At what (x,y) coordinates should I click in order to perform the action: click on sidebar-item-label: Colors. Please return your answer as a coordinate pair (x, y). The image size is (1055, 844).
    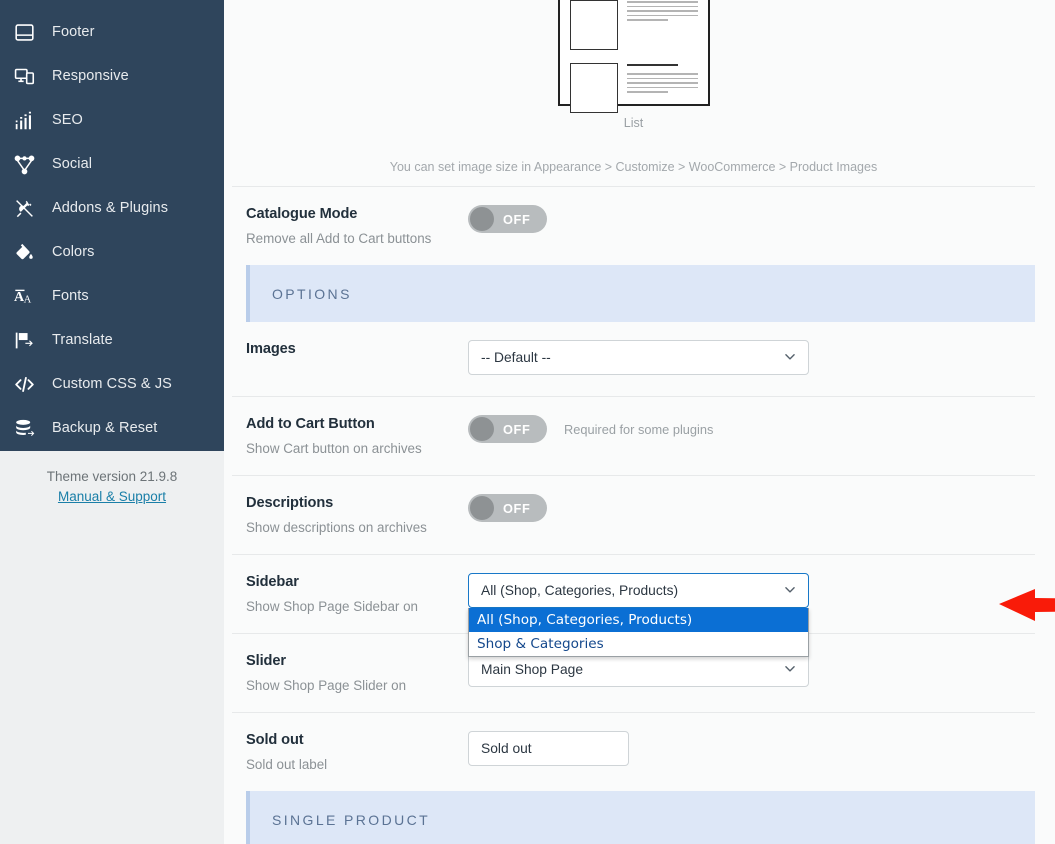
    Looking at the image, I should click on (73, 252).